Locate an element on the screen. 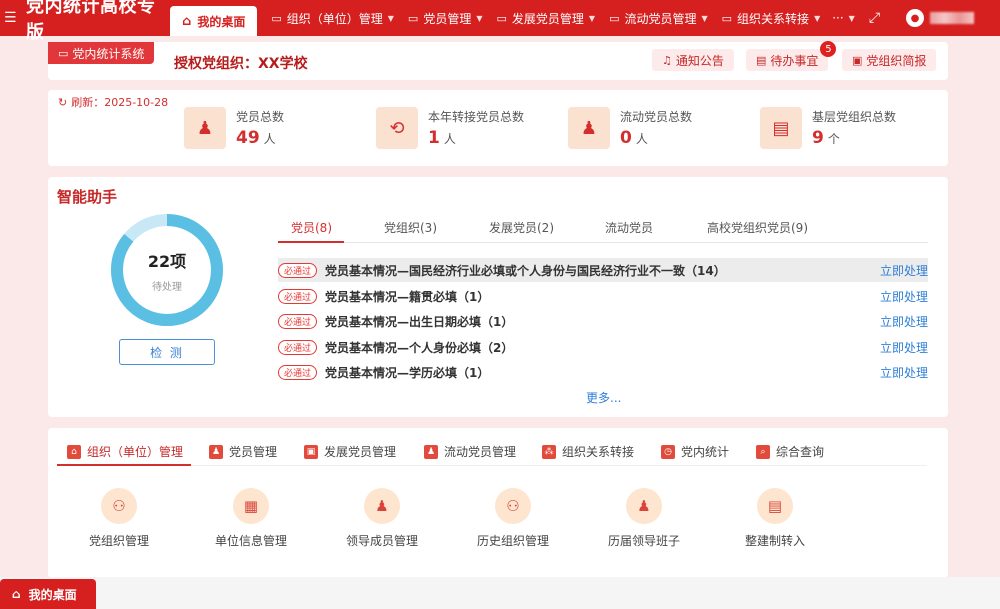  footer-tab-my-desktop: ⌂ 我的桌面 is located at coordinates (48, 594).